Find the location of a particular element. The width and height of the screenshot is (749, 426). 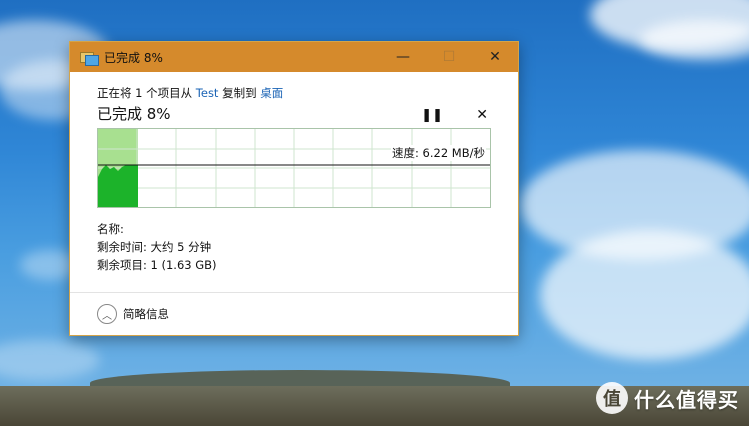

close-button: ✕ is located at coordinates (495, 57).